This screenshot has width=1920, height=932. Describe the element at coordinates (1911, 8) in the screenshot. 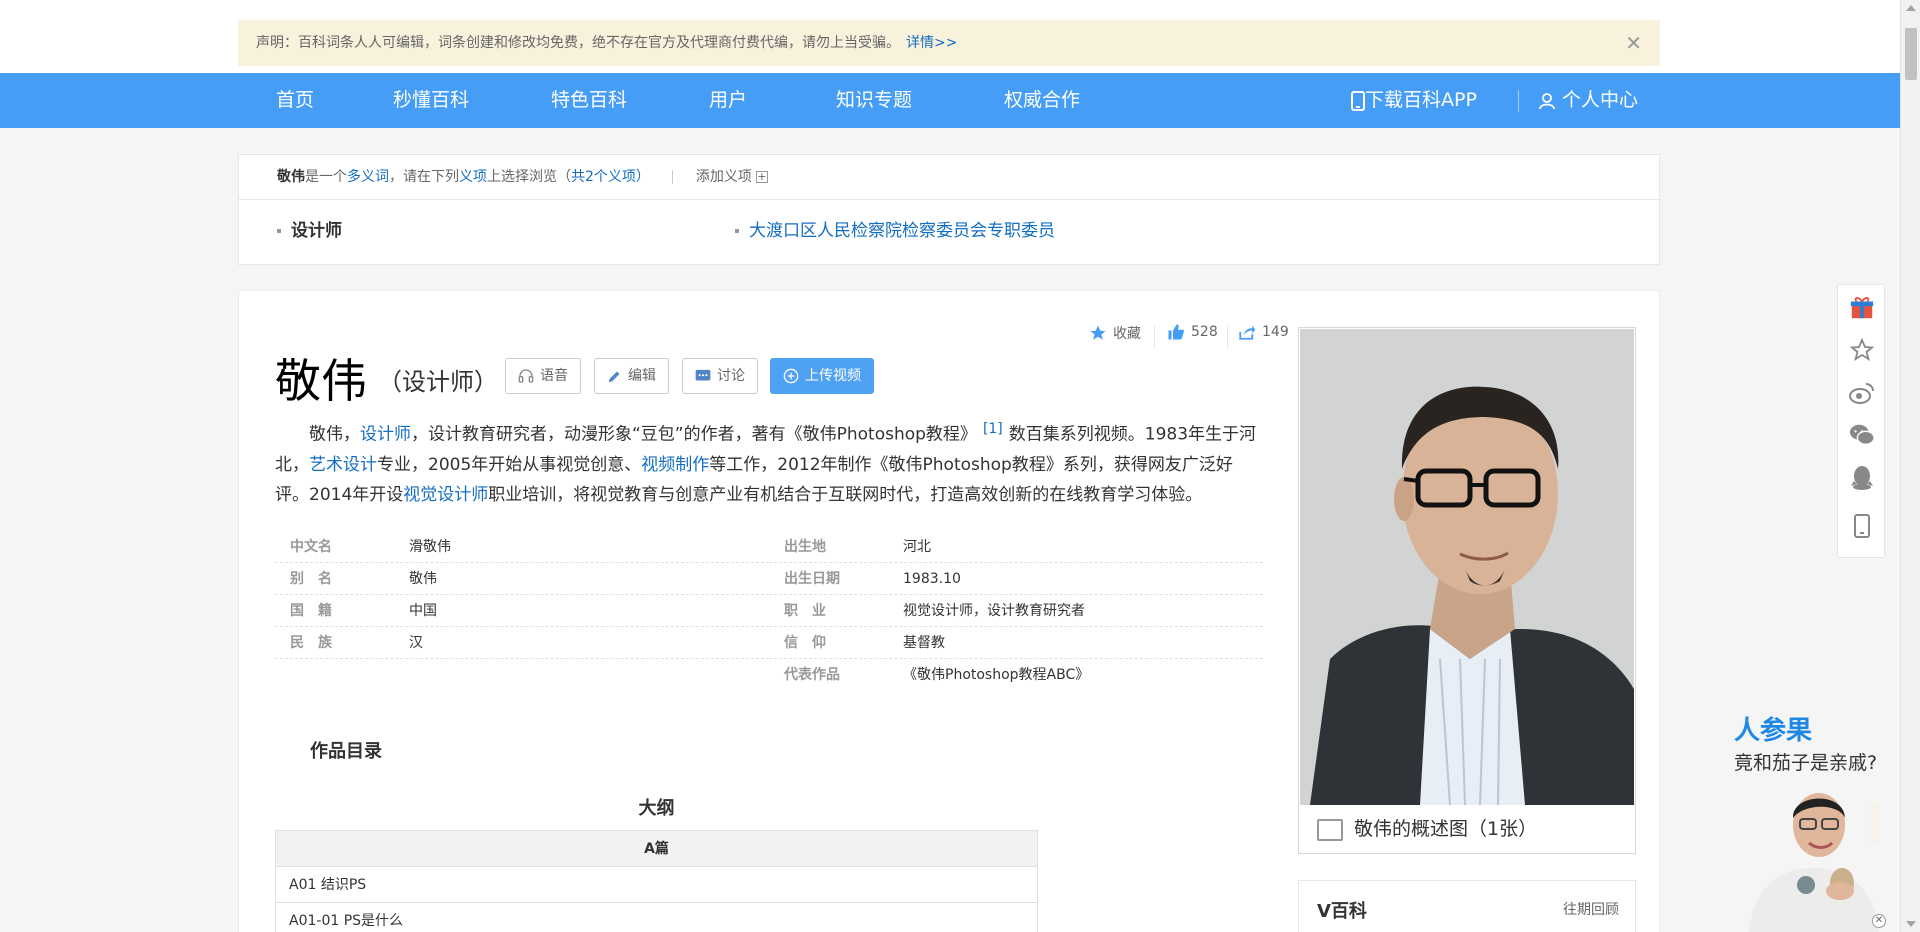

I see `scroll-up-icon` at that location.